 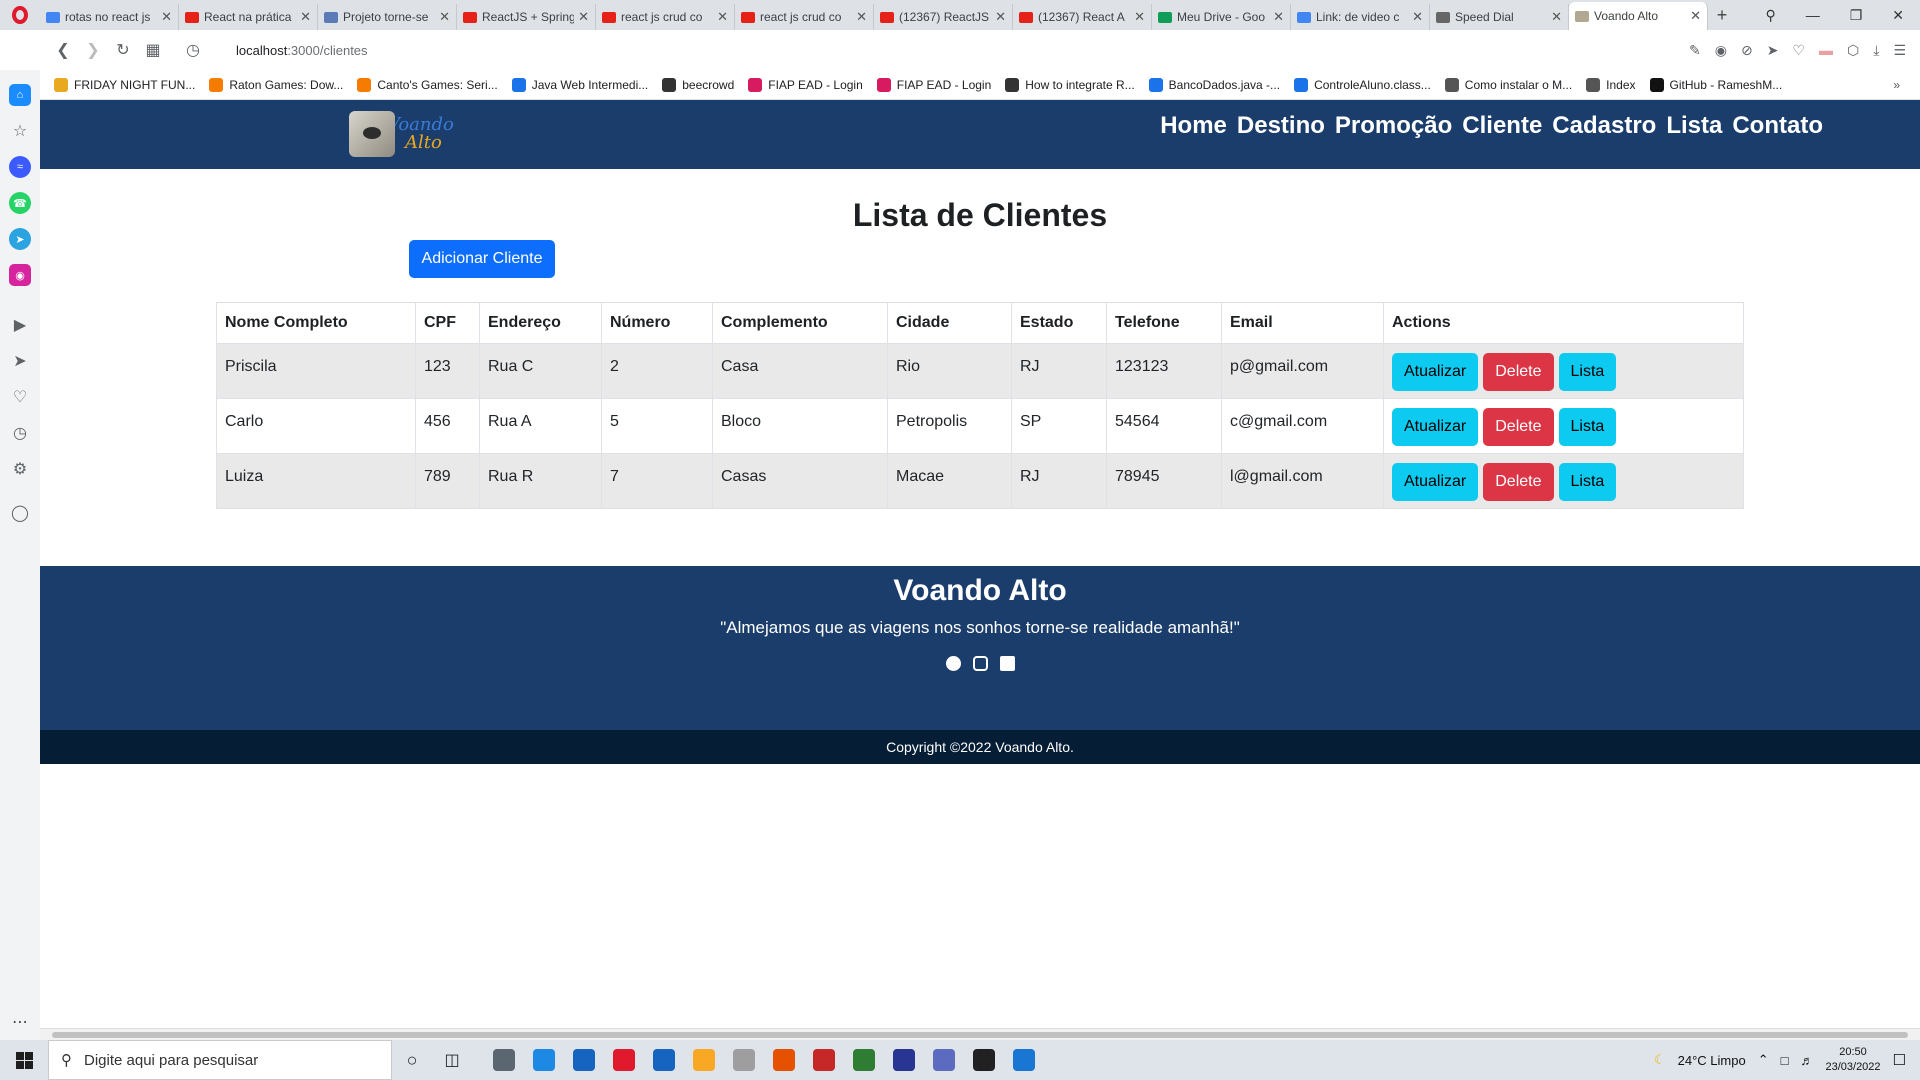 What do you see at coordinates (1747, 50) in the screenshot?
I see `block-icon: ⊘` at bounding box center [1747, 50].